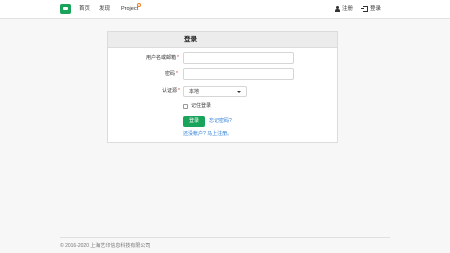  What do you see at coordinates (348, 9) in the screenshot?
I see `register-link-label: 注册` at bounding box center [348, 9].